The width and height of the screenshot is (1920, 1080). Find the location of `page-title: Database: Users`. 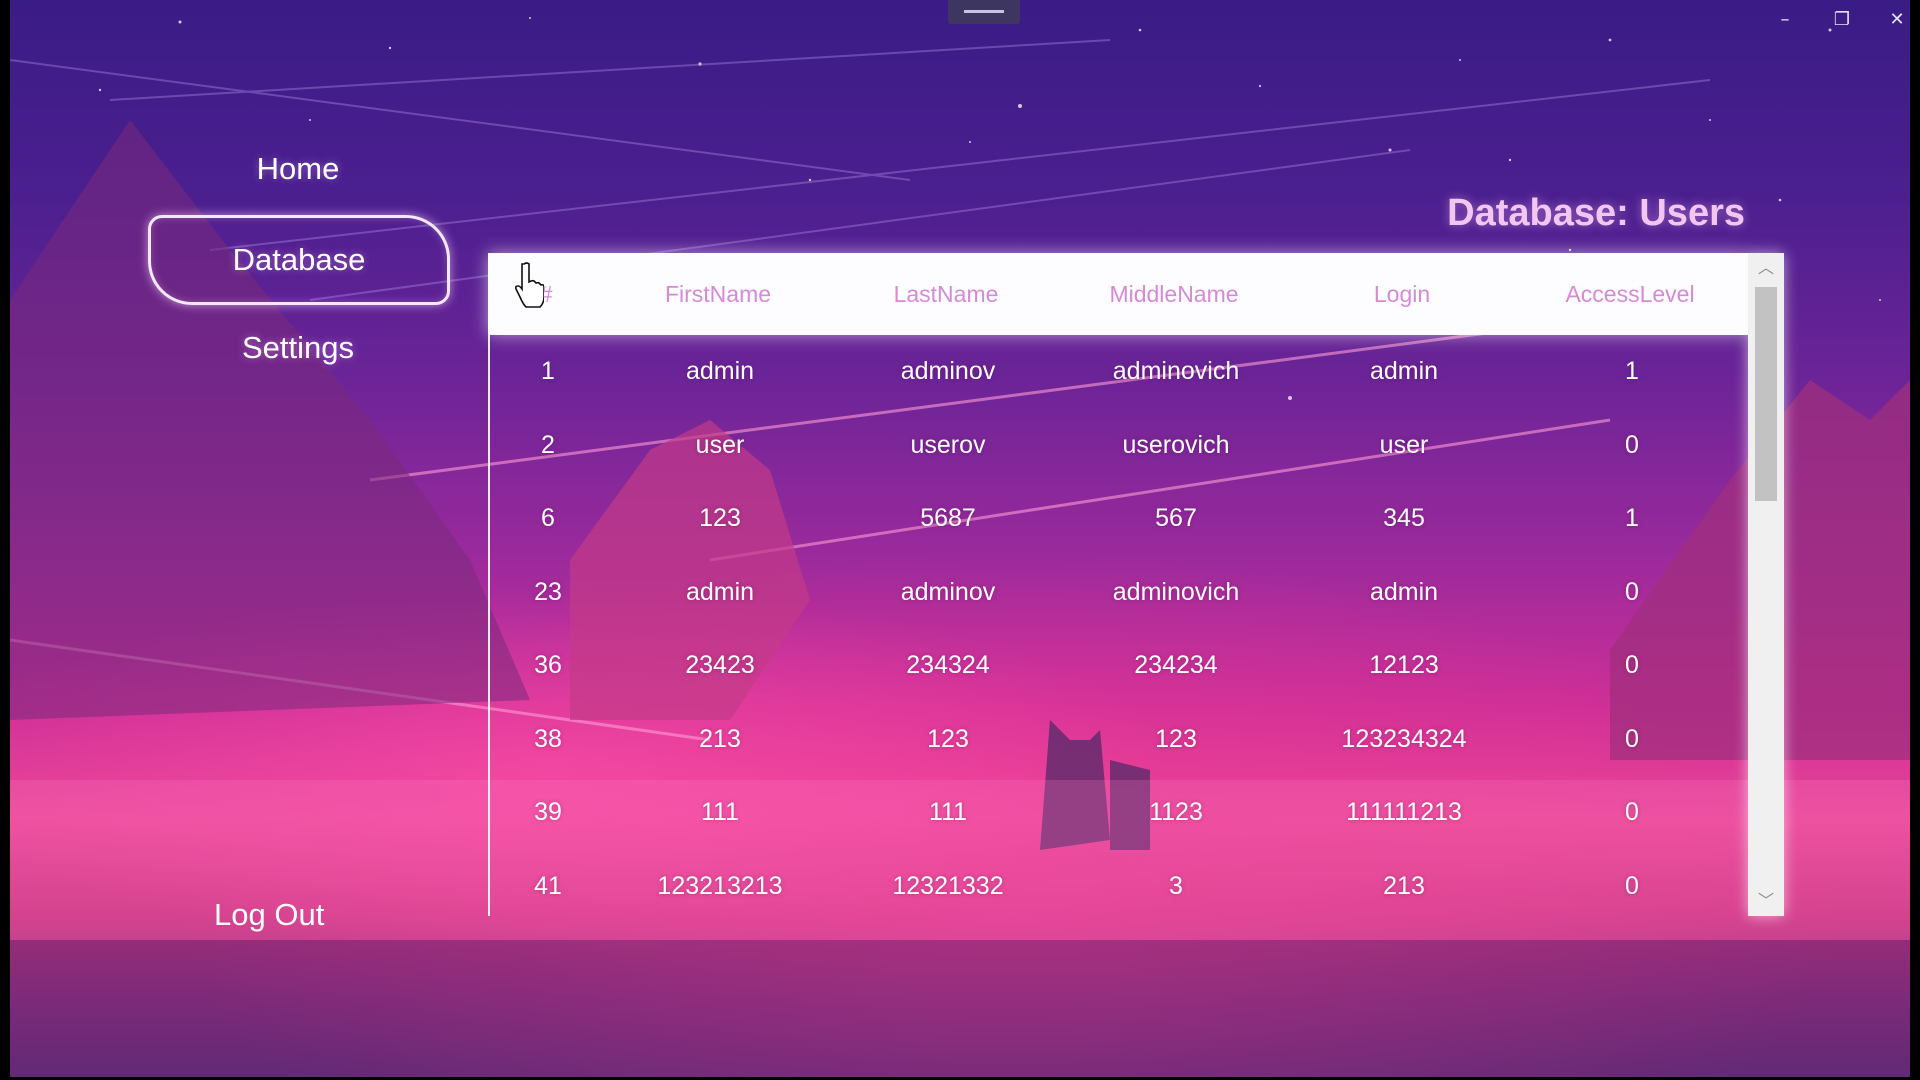

page-title: Database: Users is located at coordinates (1596, 213).